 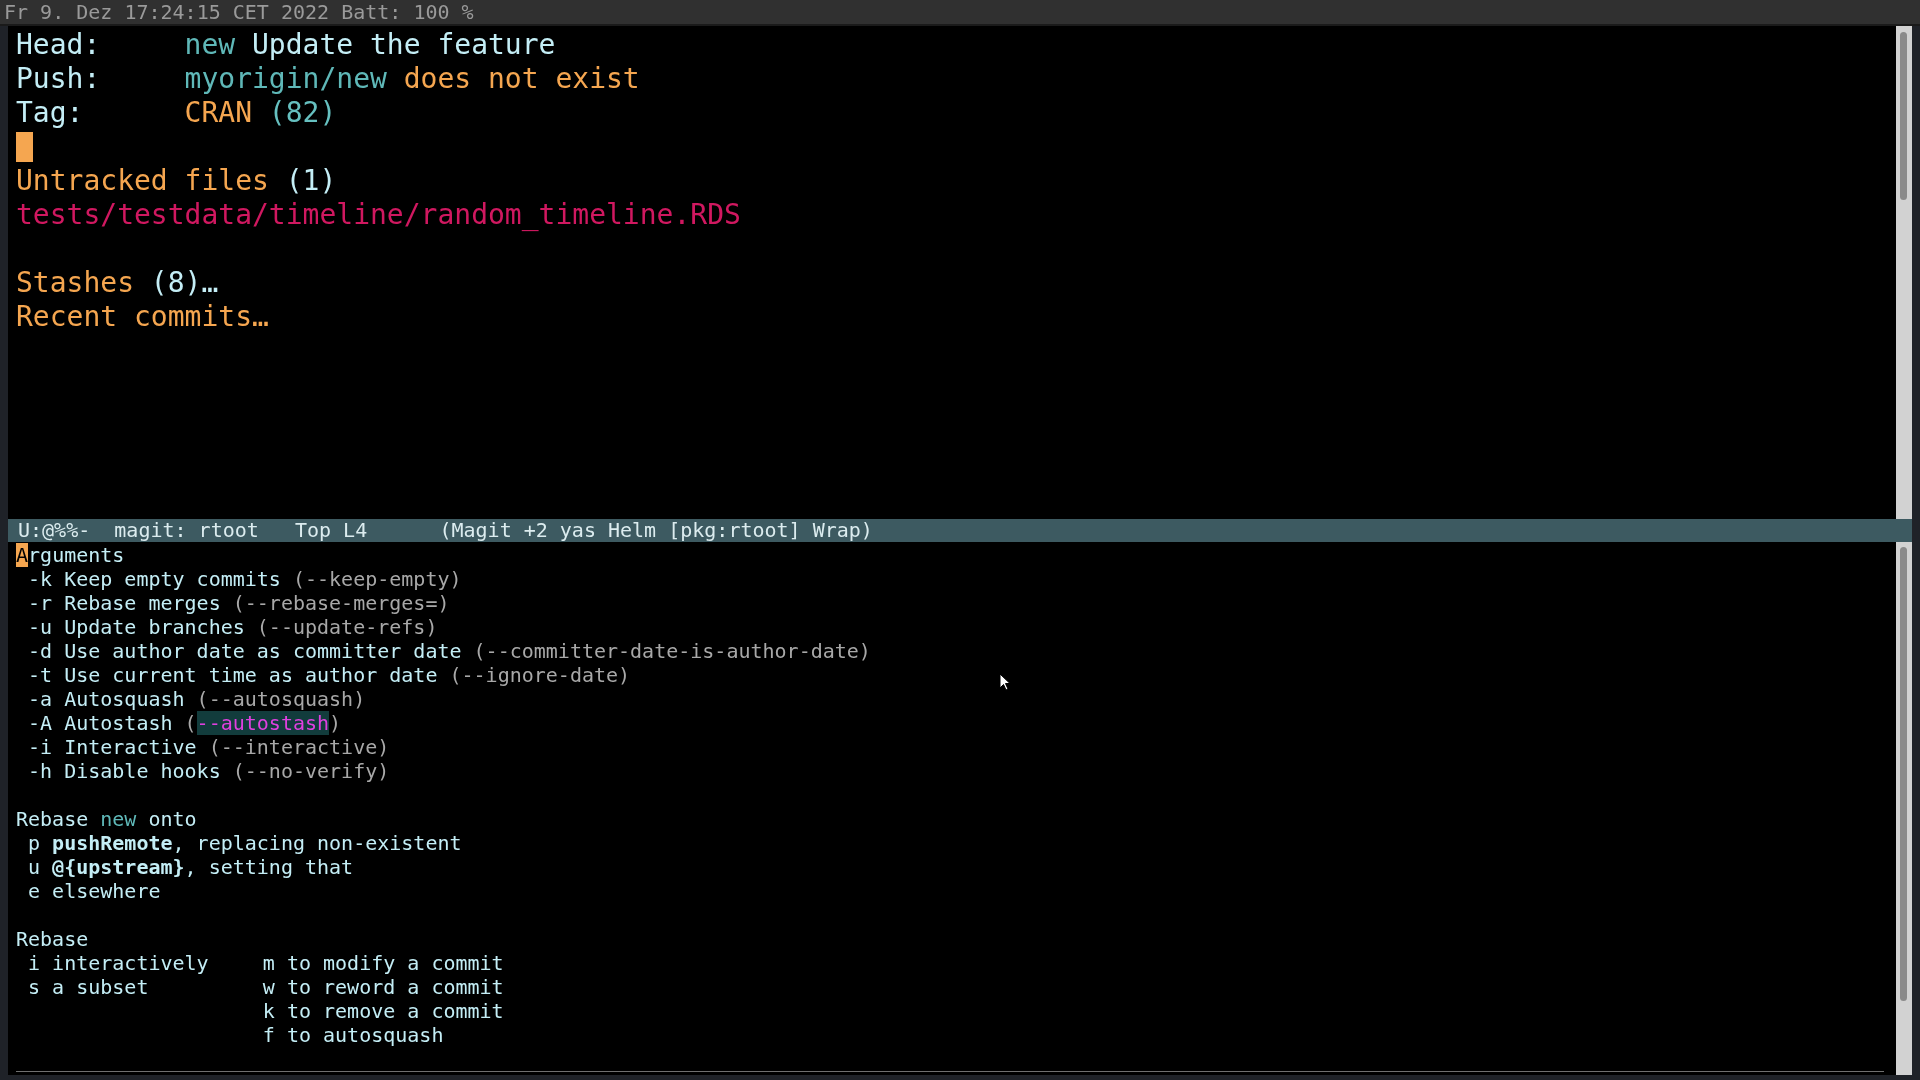 What do you see at coordinates (100, 987) in the screenshot?
I see `command-label: a subset` at bounding box center [100, 987].